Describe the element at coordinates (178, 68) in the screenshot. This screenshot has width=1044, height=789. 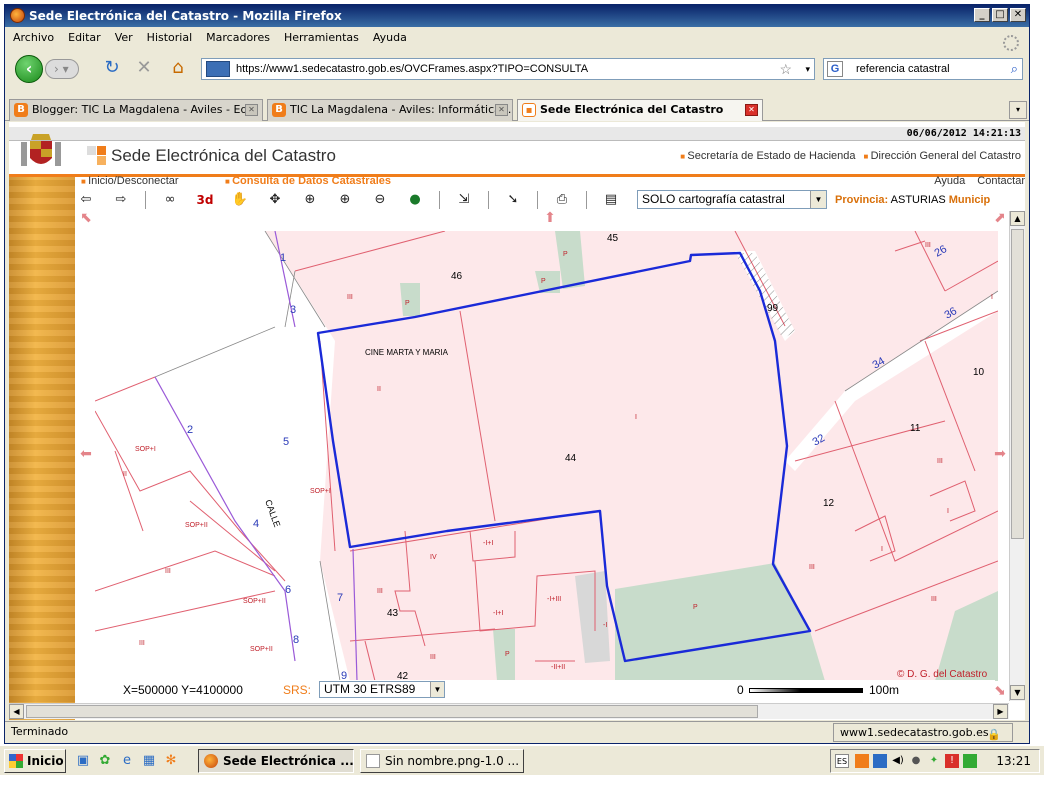
I see `home-icon: ⌂` at that location.